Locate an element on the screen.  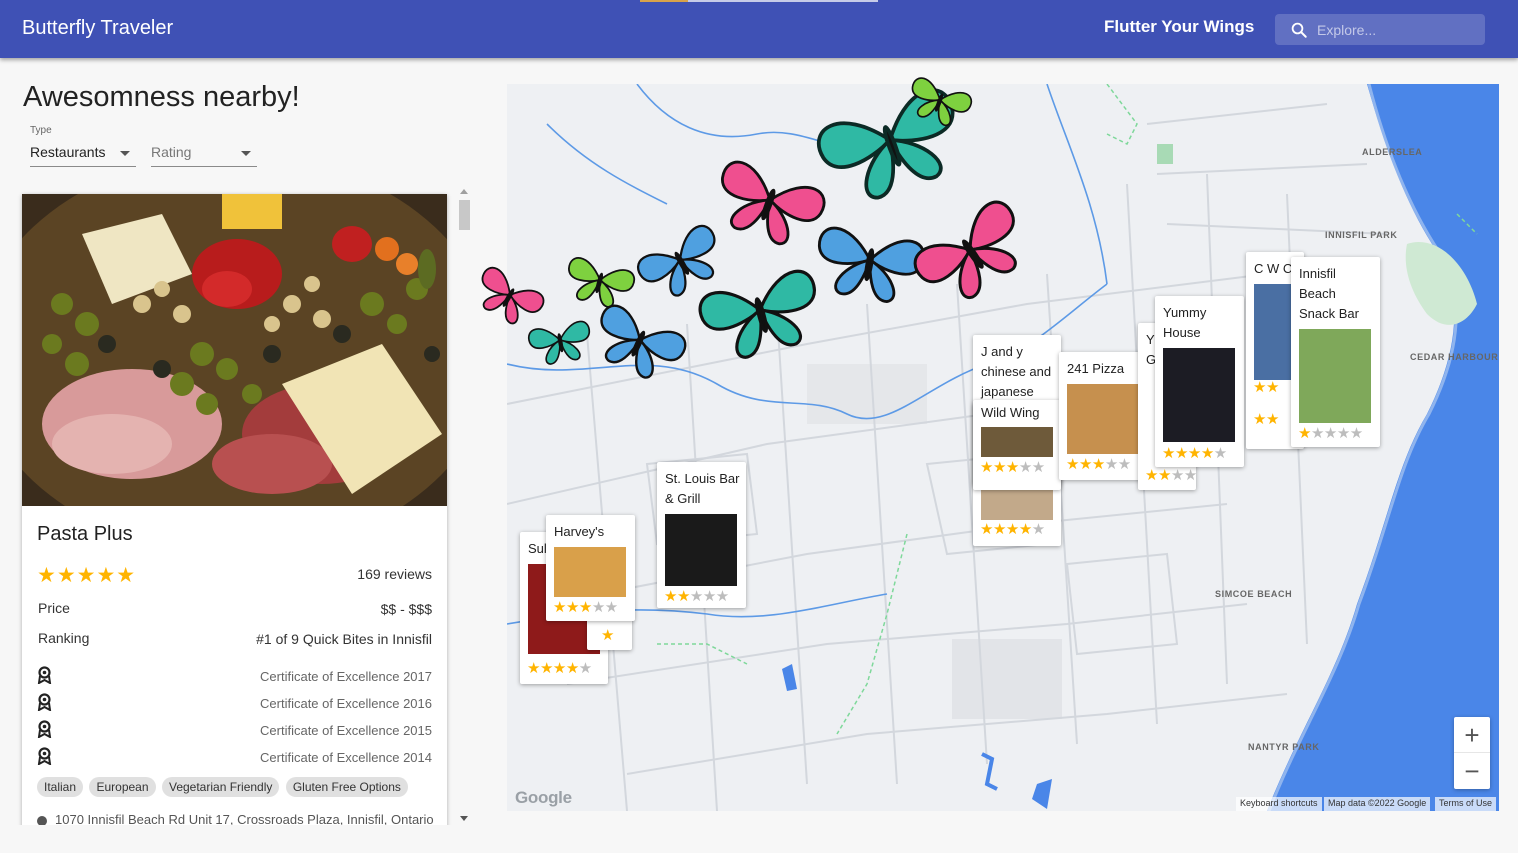
zoom-out-button: − is located at coordinates (1472, 771).